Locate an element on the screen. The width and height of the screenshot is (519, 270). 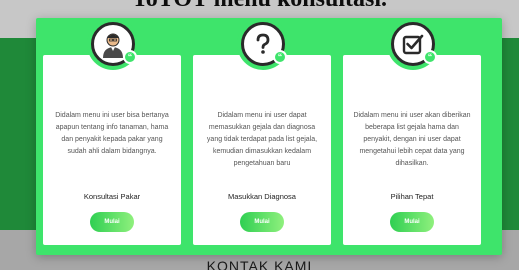
card-title: Konsultasi Pakar is located at coordinates (112, 196).